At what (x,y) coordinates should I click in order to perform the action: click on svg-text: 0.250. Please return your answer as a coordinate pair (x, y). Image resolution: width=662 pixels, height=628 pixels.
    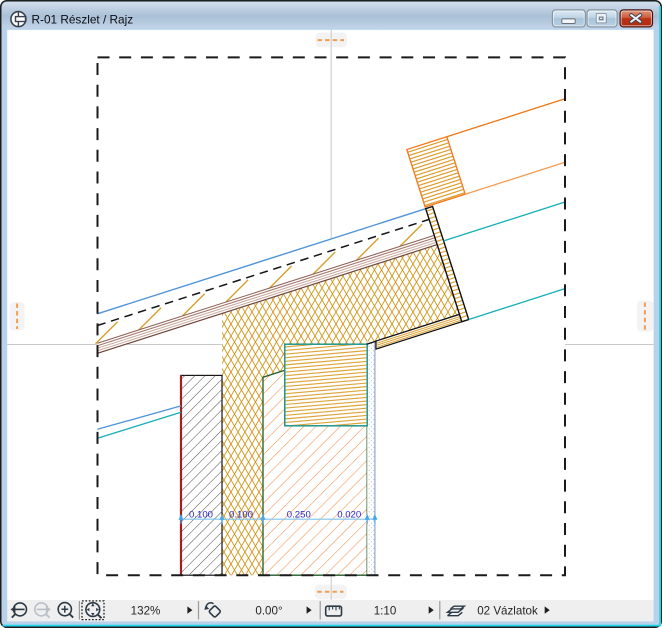
    Looking at the image, I should click on (299, 514).